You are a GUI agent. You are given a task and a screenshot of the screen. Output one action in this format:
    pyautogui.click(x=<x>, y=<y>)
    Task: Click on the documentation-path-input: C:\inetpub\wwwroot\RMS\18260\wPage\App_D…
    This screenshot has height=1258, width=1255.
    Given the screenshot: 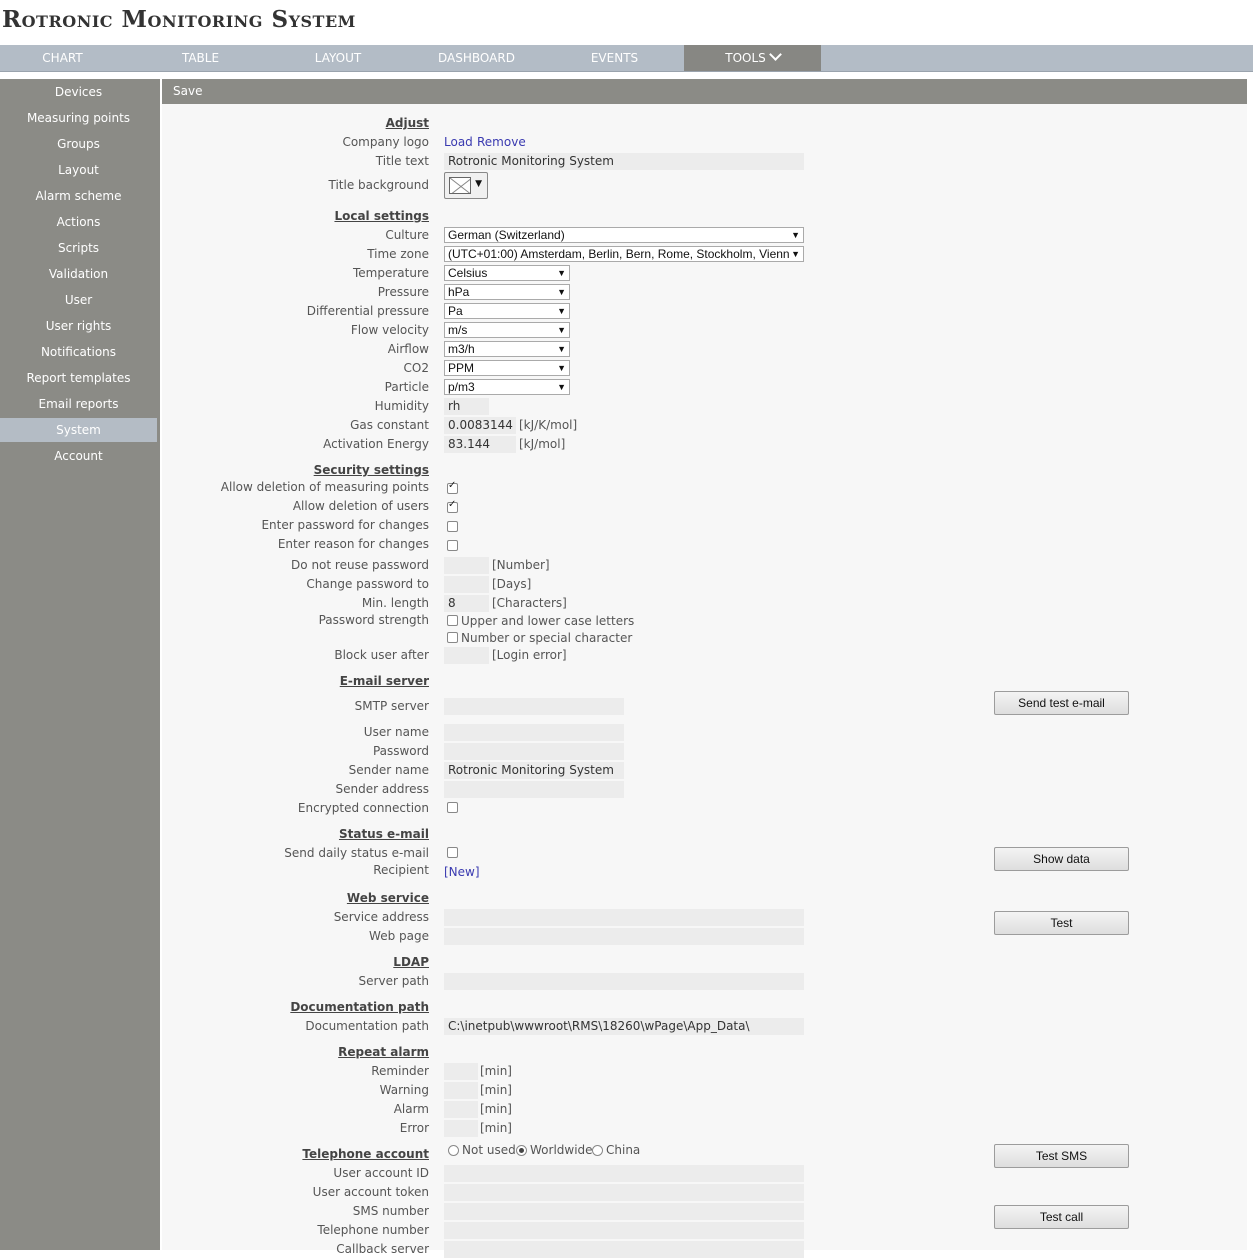 What is the action you would take?
    pyautogui.click(x=624, y=1026)
    